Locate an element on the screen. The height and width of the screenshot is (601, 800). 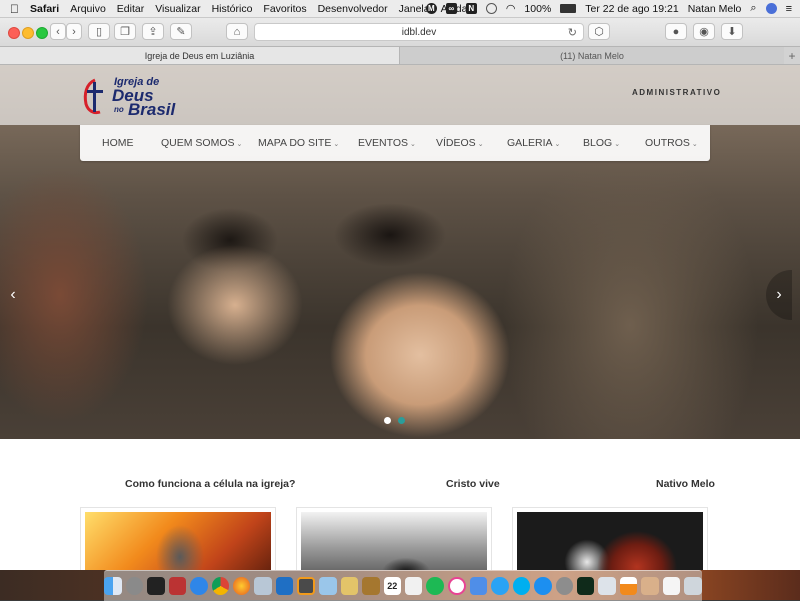
home-icon: ⌂ is located at coordinates (237, 31).